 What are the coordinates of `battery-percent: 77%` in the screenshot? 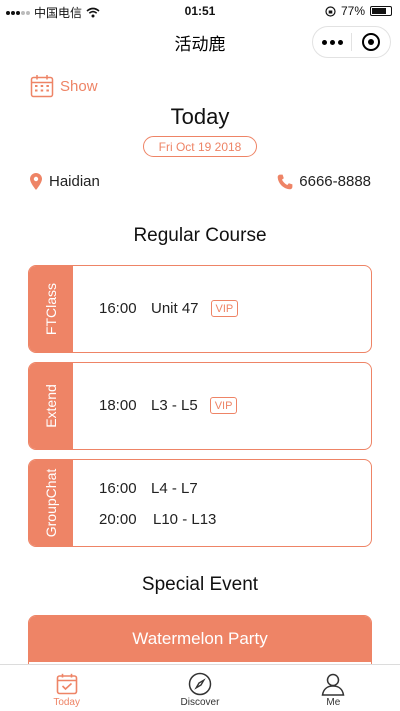 It's located at (352, 11).